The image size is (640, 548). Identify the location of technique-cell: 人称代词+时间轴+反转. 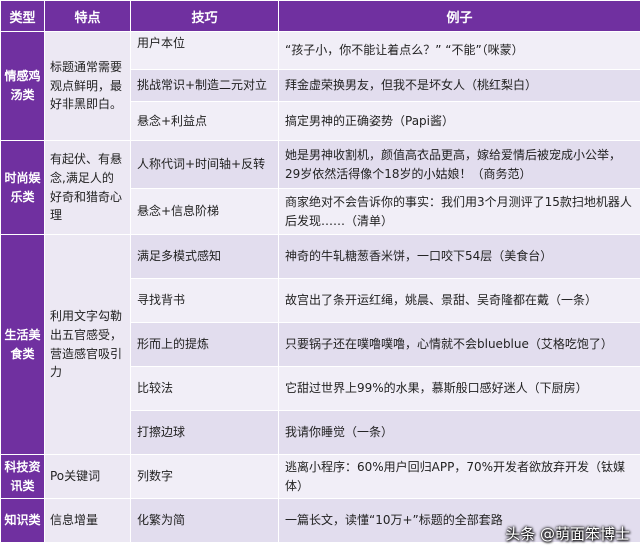
(204, 164).